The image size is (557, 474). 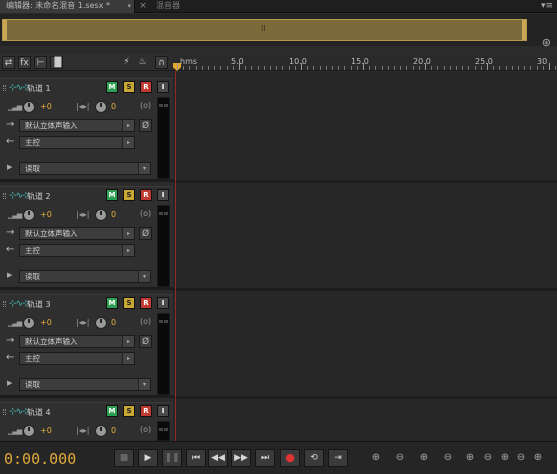 I want to click on pause-button: ❚❚, so click(x=172, y=458).